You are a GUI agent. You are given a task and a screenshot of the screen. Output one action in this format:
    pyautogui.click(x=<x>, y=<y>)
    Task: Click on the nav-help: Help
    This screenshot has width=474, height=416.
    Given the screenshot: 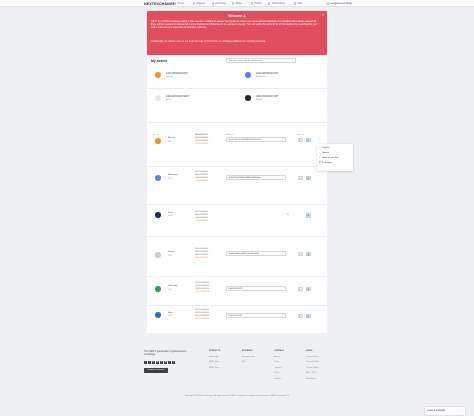 What is the action you would take?
    pyautogui.click(x=298, y=3)
    